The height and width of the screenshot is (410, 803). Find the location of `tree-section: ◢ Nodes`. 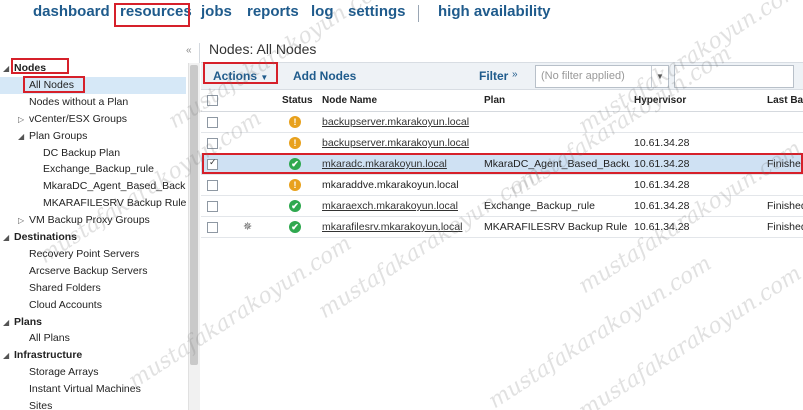

tree-section: ◢ Nodes is located at coordinates (93, 68).